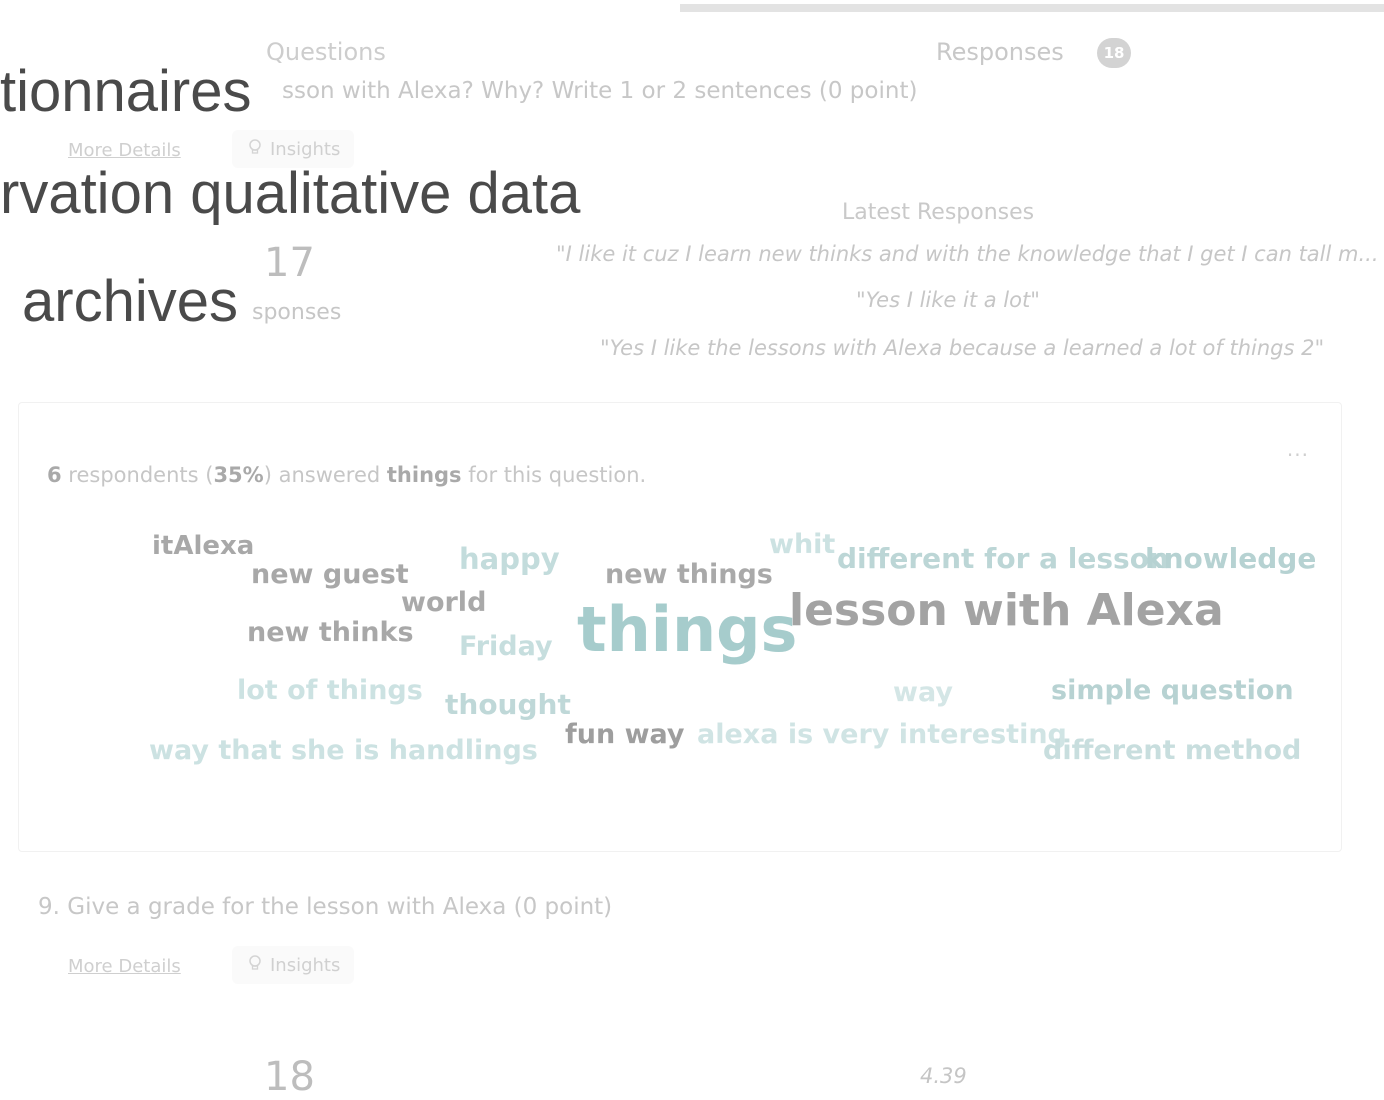  What do you see at coordinates (1114, 53) in the screenshot?
I see `responses-count-badge: 18` at bounding box center [1114, 53].